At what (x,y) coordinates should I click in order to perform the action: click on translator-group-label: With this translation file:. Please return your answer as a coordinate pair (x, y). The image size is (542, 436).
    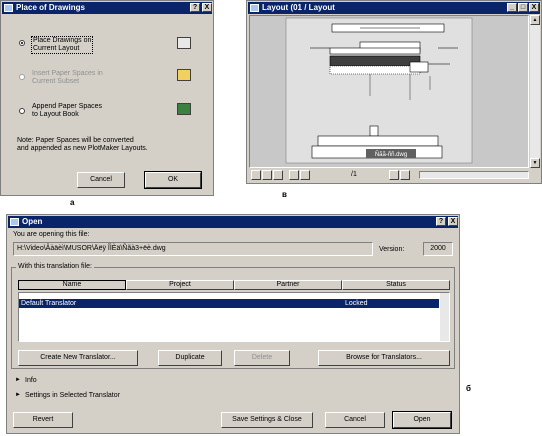
    Looking at the image, I should click on (55, 267).